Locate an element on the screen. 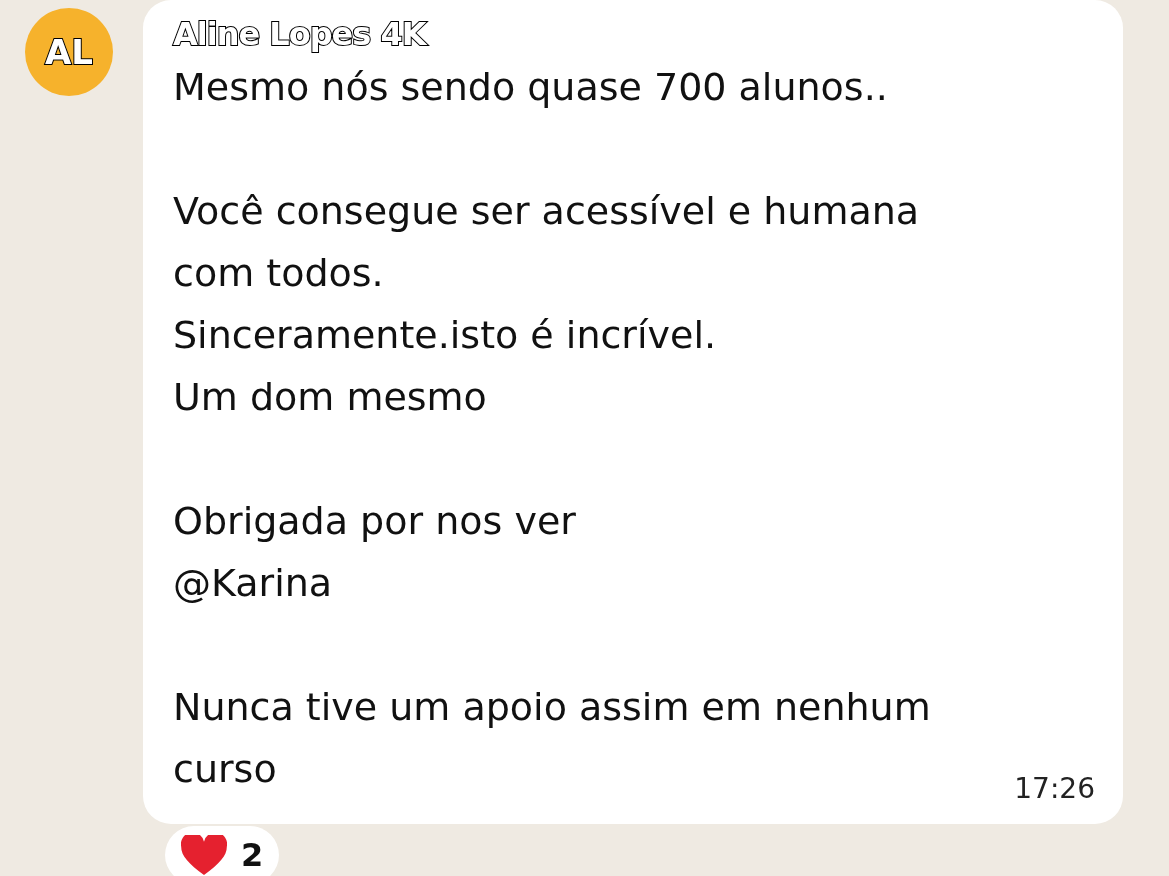 This screenshot has height=876, width=1169. message-line: Sinceramente.isto é incrível. is located at coordinates (445, 335).